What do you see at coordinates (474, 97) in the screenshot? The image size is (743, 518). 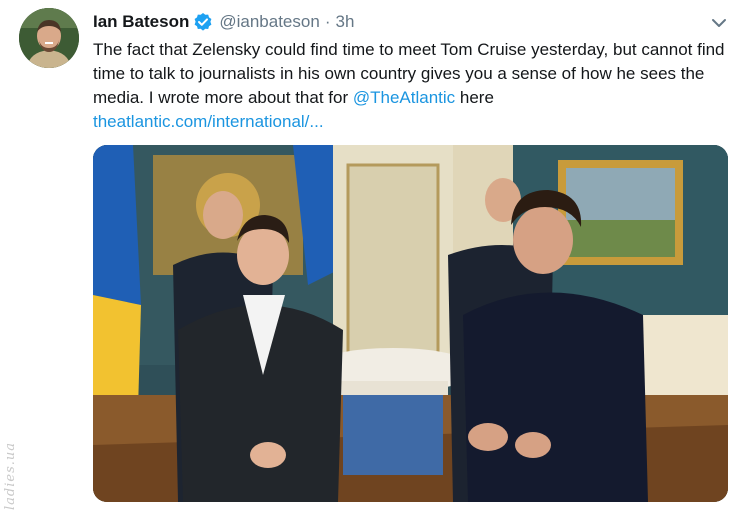 I see `tweet-text-tail: here` at bounding box center [474, 97].